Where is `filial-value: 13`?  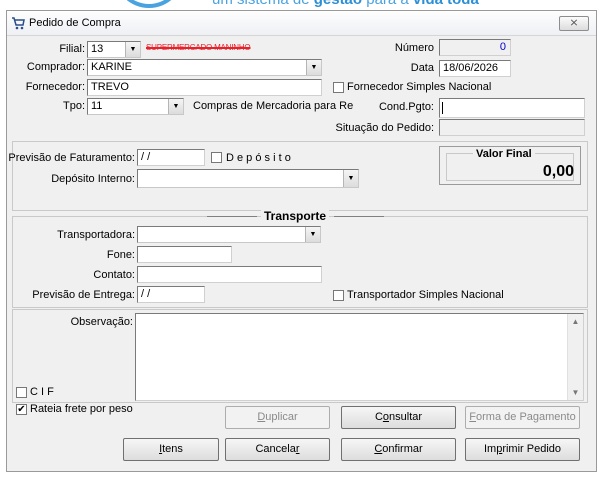 filial-value: 13 is located at coordinates (97, 49).